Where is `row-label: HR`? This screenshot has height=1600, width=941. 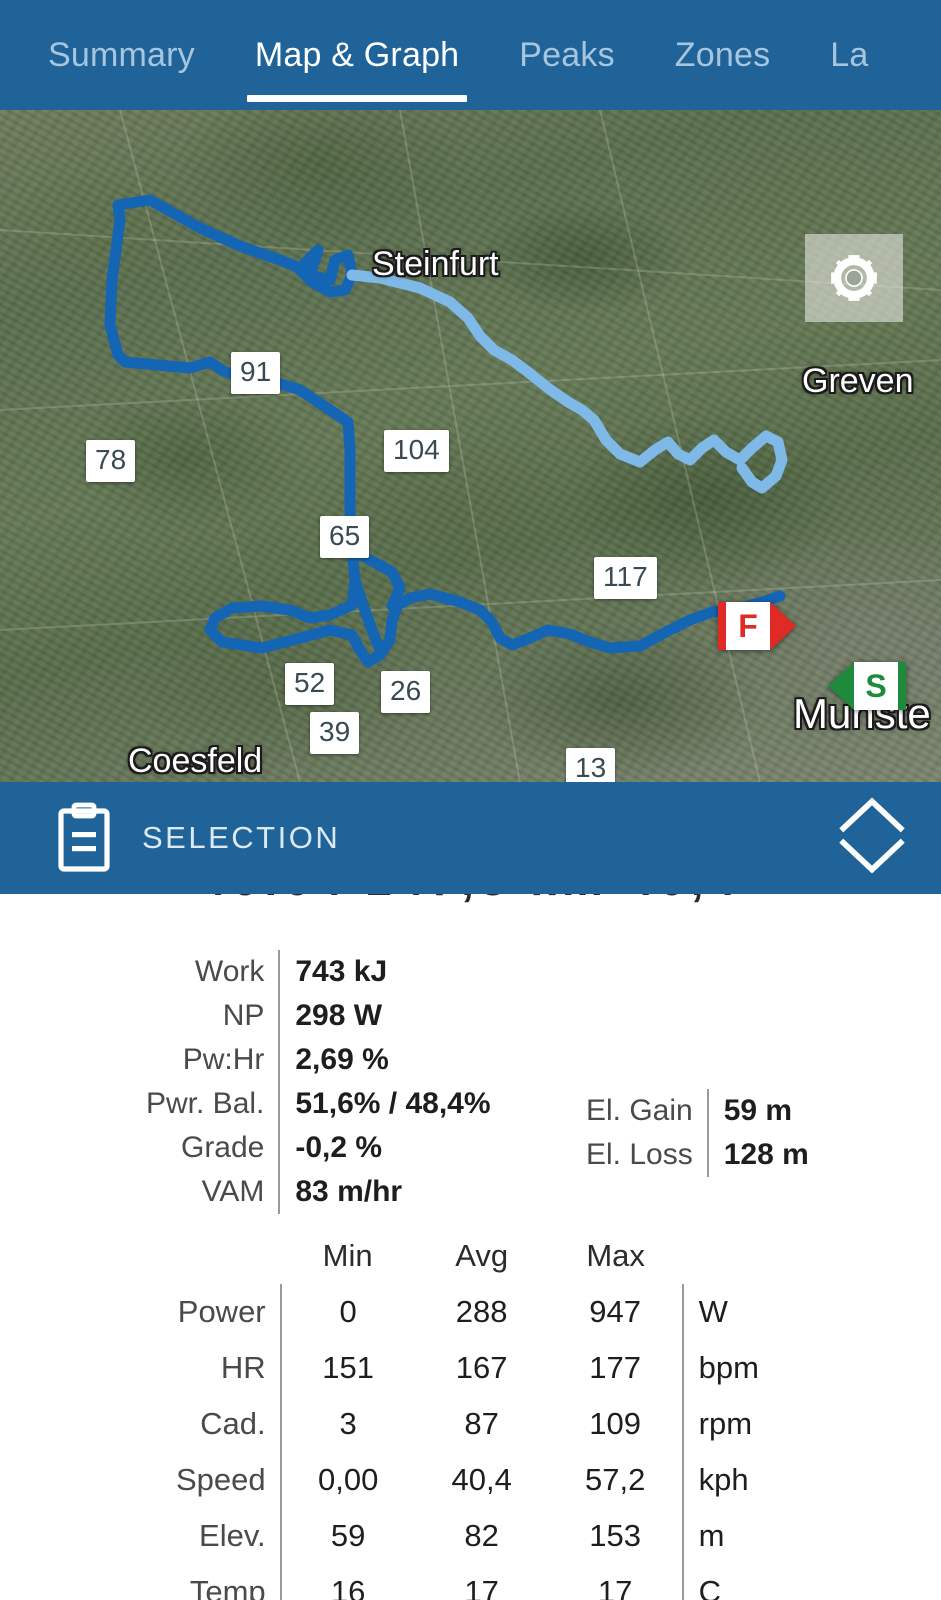 row-label: HR is located at coordinates (243, 1367).